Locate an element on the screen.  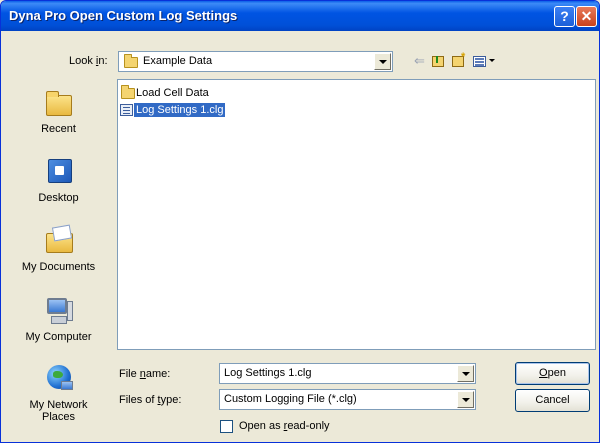
file-type-label-suffix: ype: is located at coordinates (171, 400).